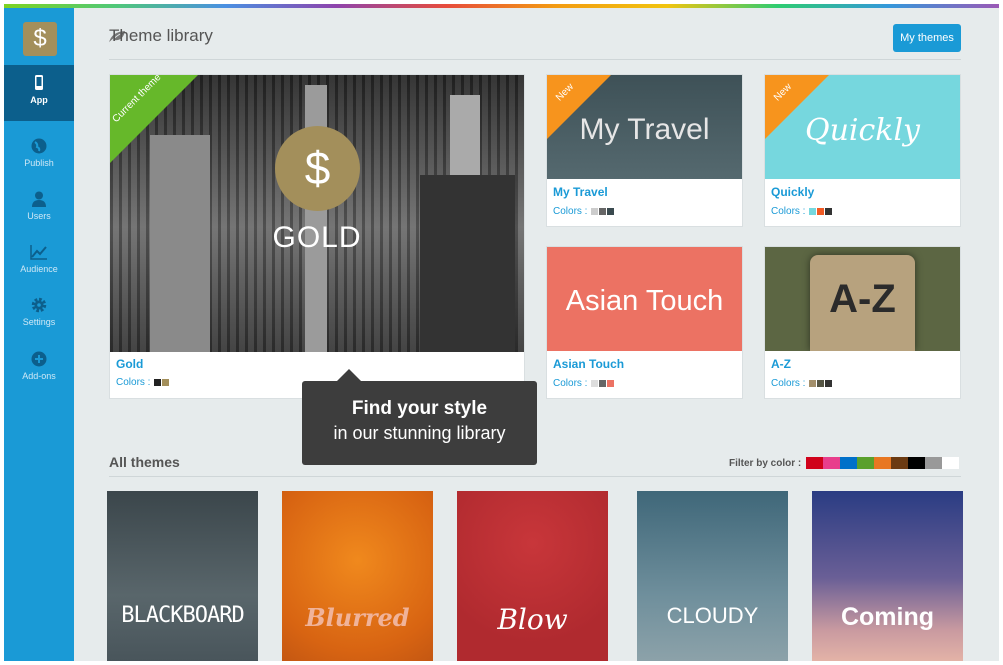 This screenshot has width=1003, height=665. I want to click on filter-green, so click(865, 463).